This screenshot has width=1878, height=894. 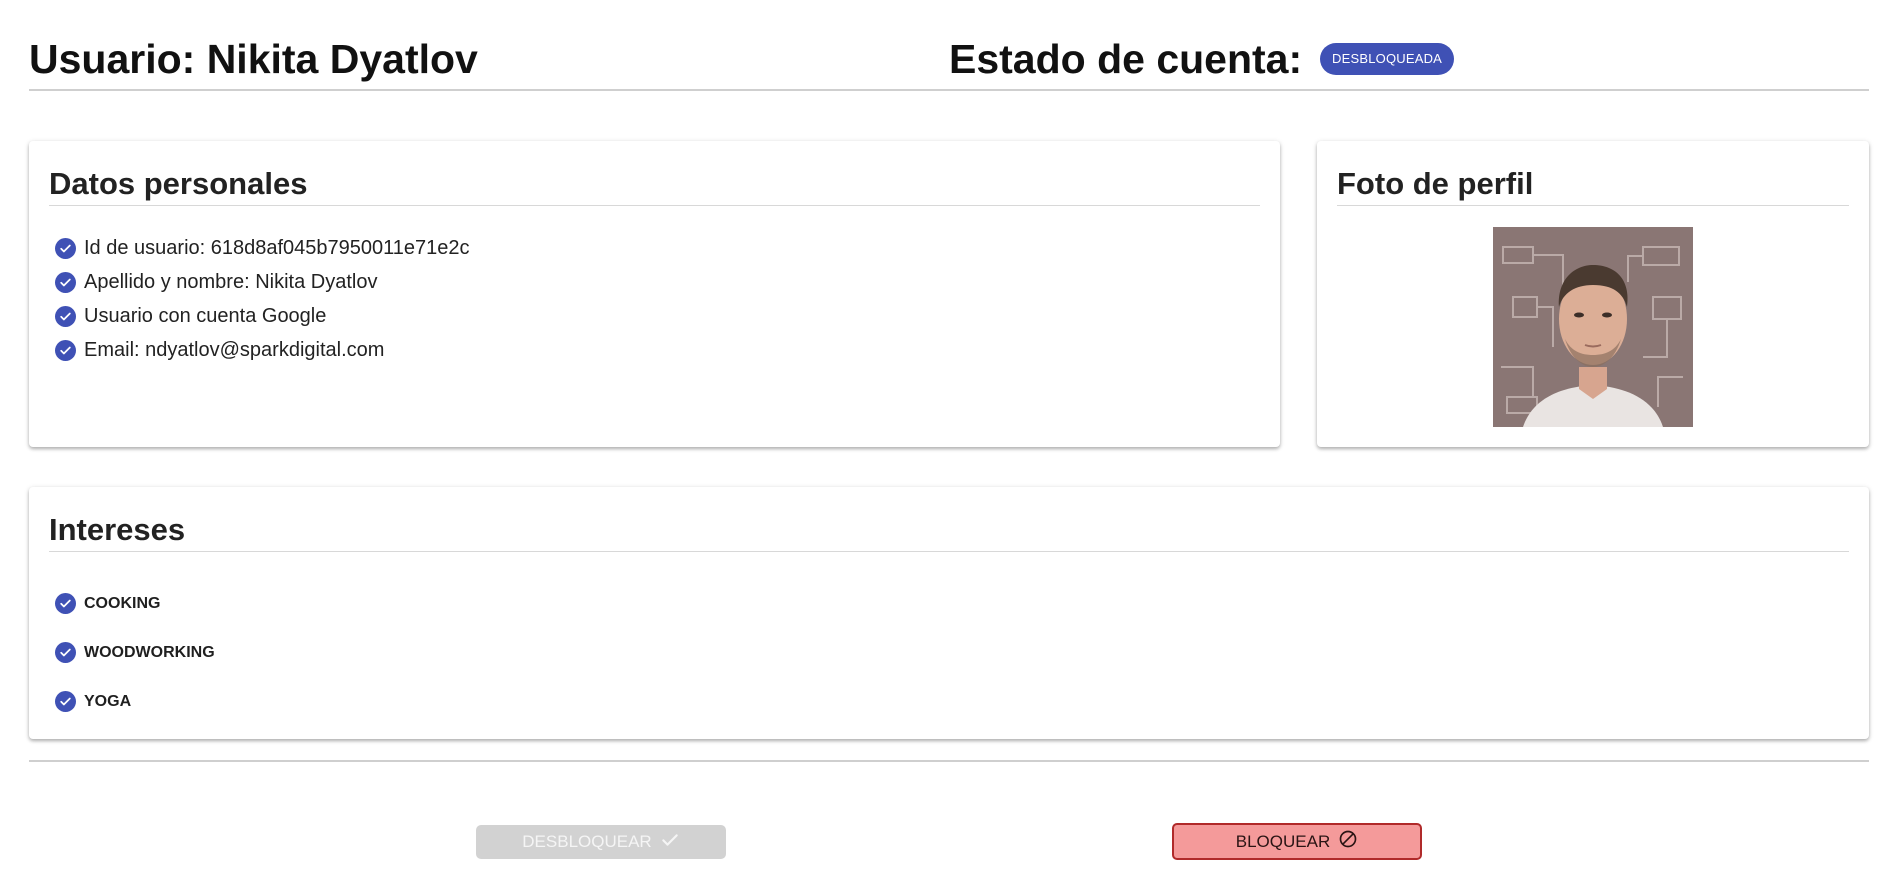 I want to click on unblock-button: DESBLOQUEAR, so click(x=601, y=842).